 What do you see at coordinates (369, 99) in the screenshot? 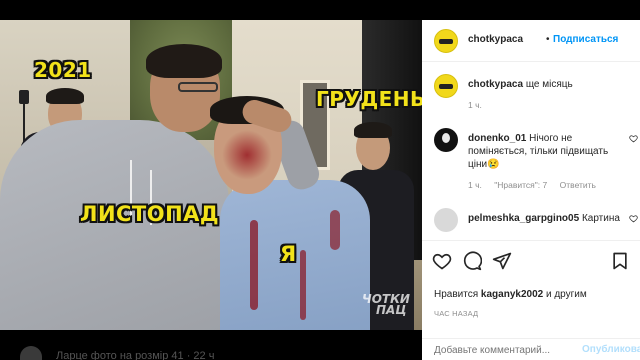
I see `meme-label-december: ГРУДЕНЬ` at bounding box center [369, 99].